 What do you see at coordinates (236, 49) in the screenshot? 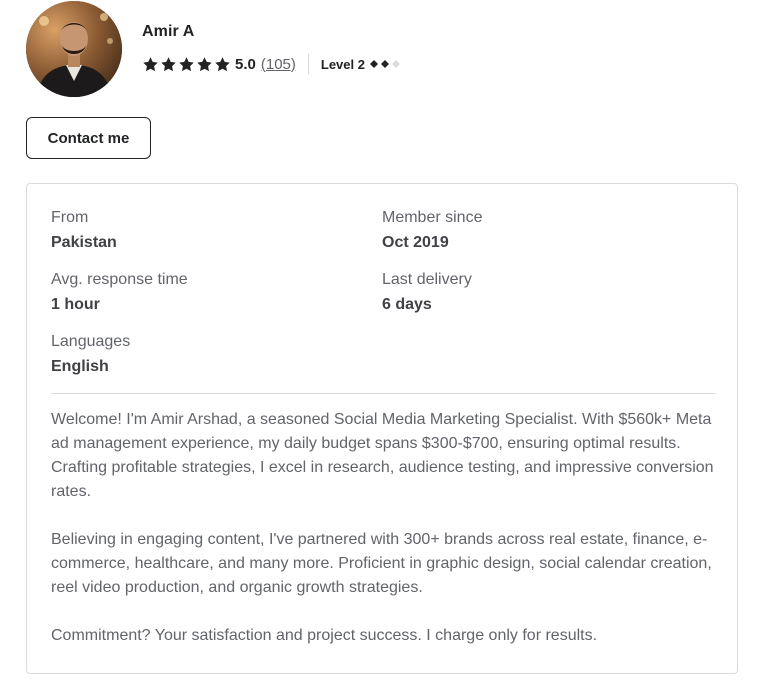
I see `seller-profile-header: Amir A 5.0 (105) Level 2` at bounding box center [236, 49].